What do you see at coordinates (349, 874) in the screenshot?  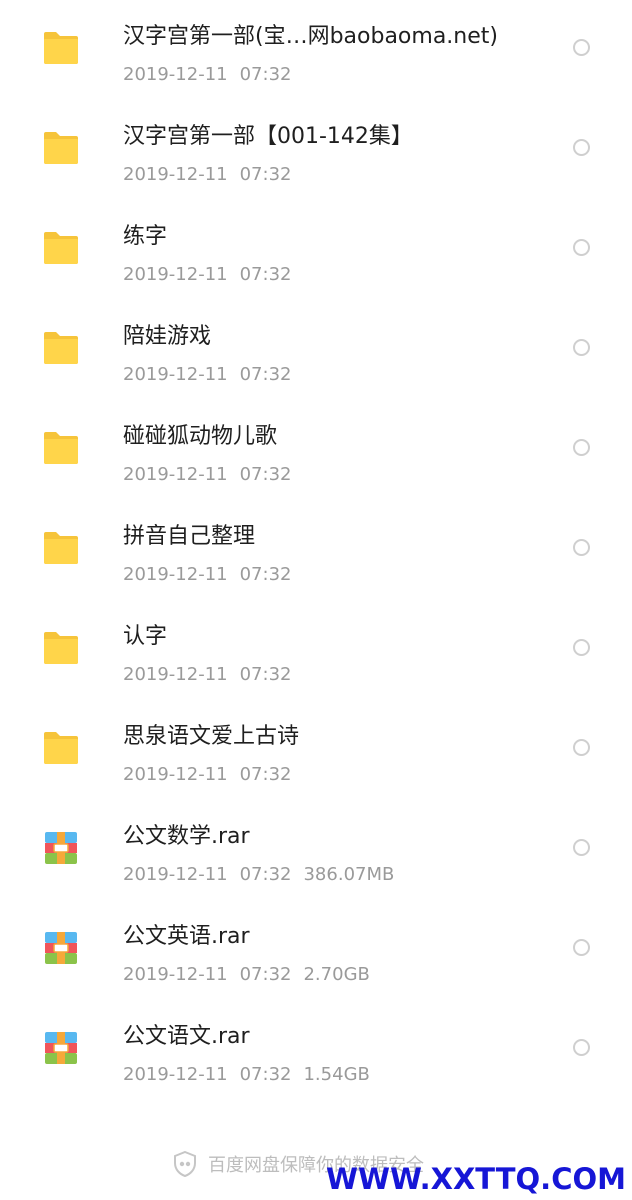 I see `file-size: 386.07MB` at bounding box center [349, 874].